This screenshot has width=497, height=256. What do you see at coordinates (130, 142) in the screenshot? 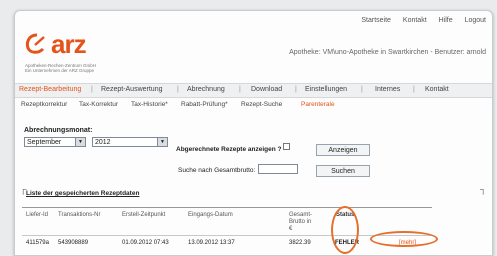
I see `year-select: 2012 ▼` at bounding box center [130, 142].